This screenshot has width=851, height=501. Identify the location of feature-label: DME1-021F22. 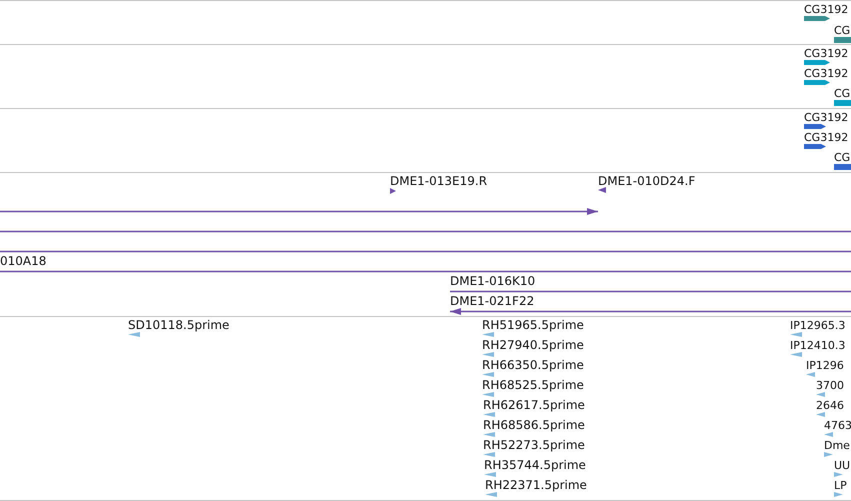
(492, 301).